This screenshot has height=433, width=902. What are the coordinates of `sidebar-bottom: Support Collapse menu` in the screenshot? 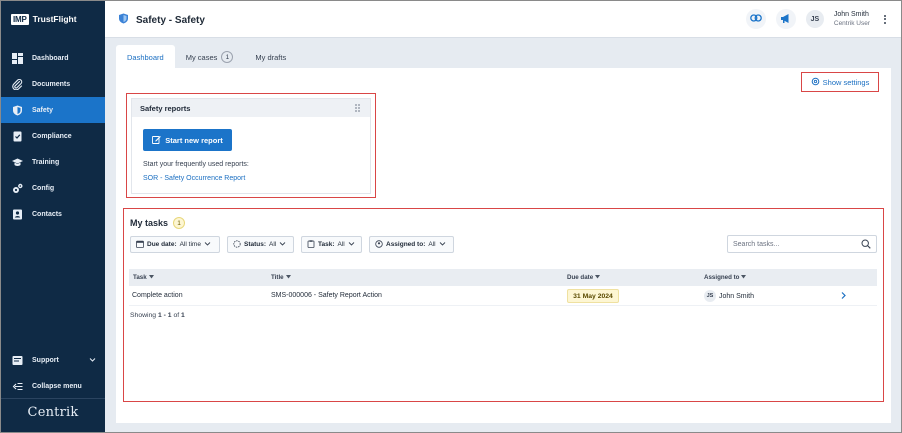 It's located at (53, 373).